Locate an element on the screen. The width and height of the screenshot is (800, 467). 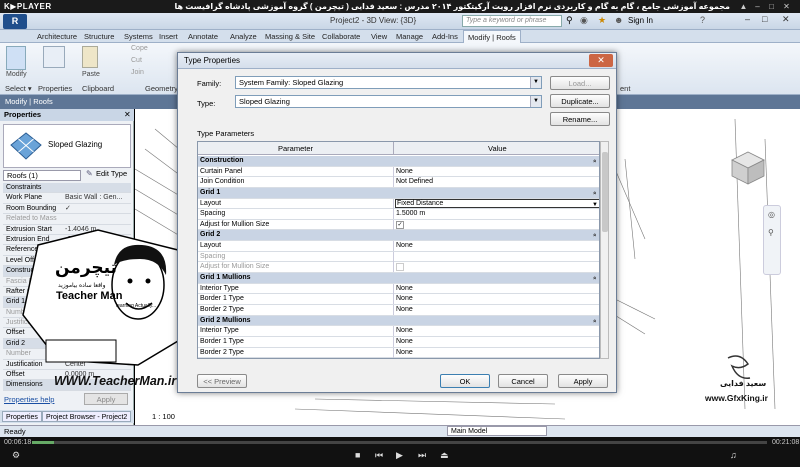
tab-analyze: Analyze is located at coordinates (243, 36).